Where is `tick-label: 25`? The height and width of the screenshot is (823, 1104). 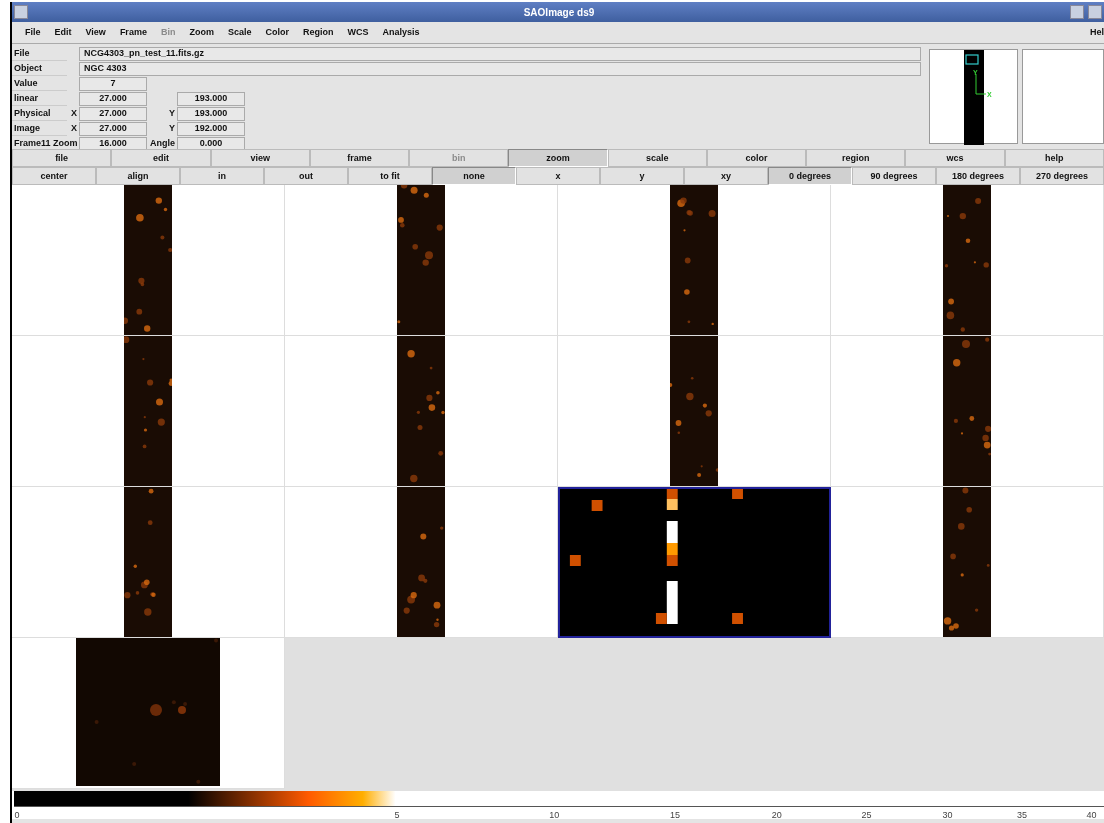
tick-label: 25 is located at coordinates (866, 815).